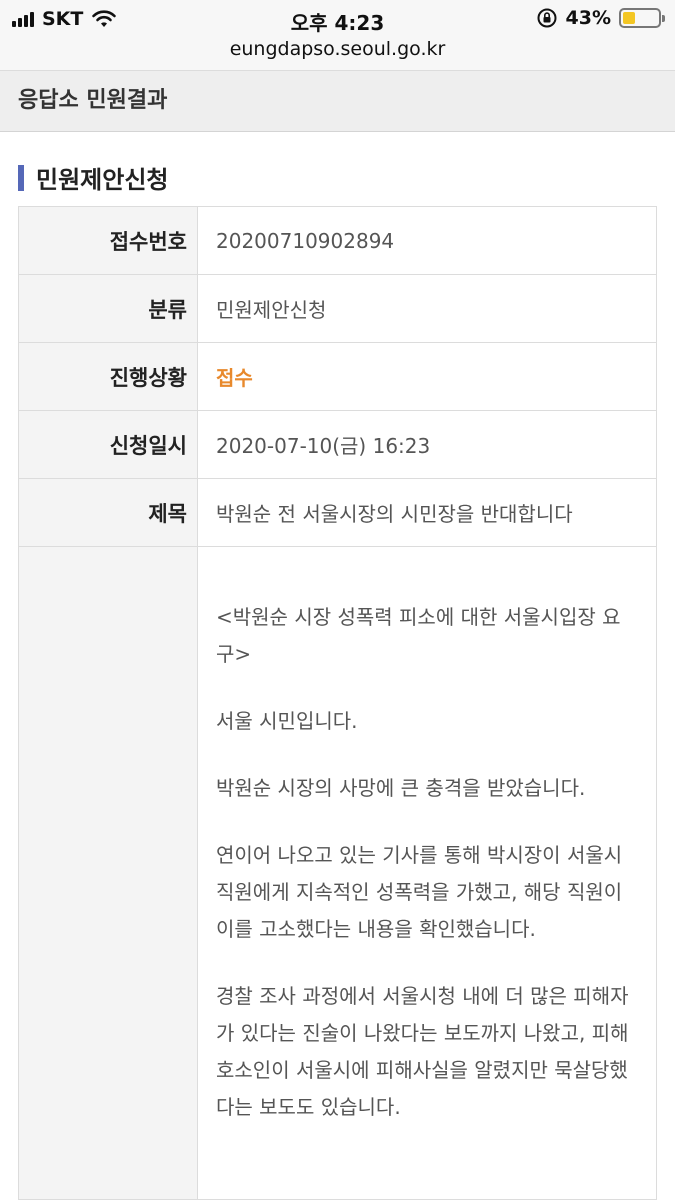  What do you see at coordinates (102, 180) in the screenshot?
I see `section-title-text: 민원제안신청` at bounding box center [102, 180].